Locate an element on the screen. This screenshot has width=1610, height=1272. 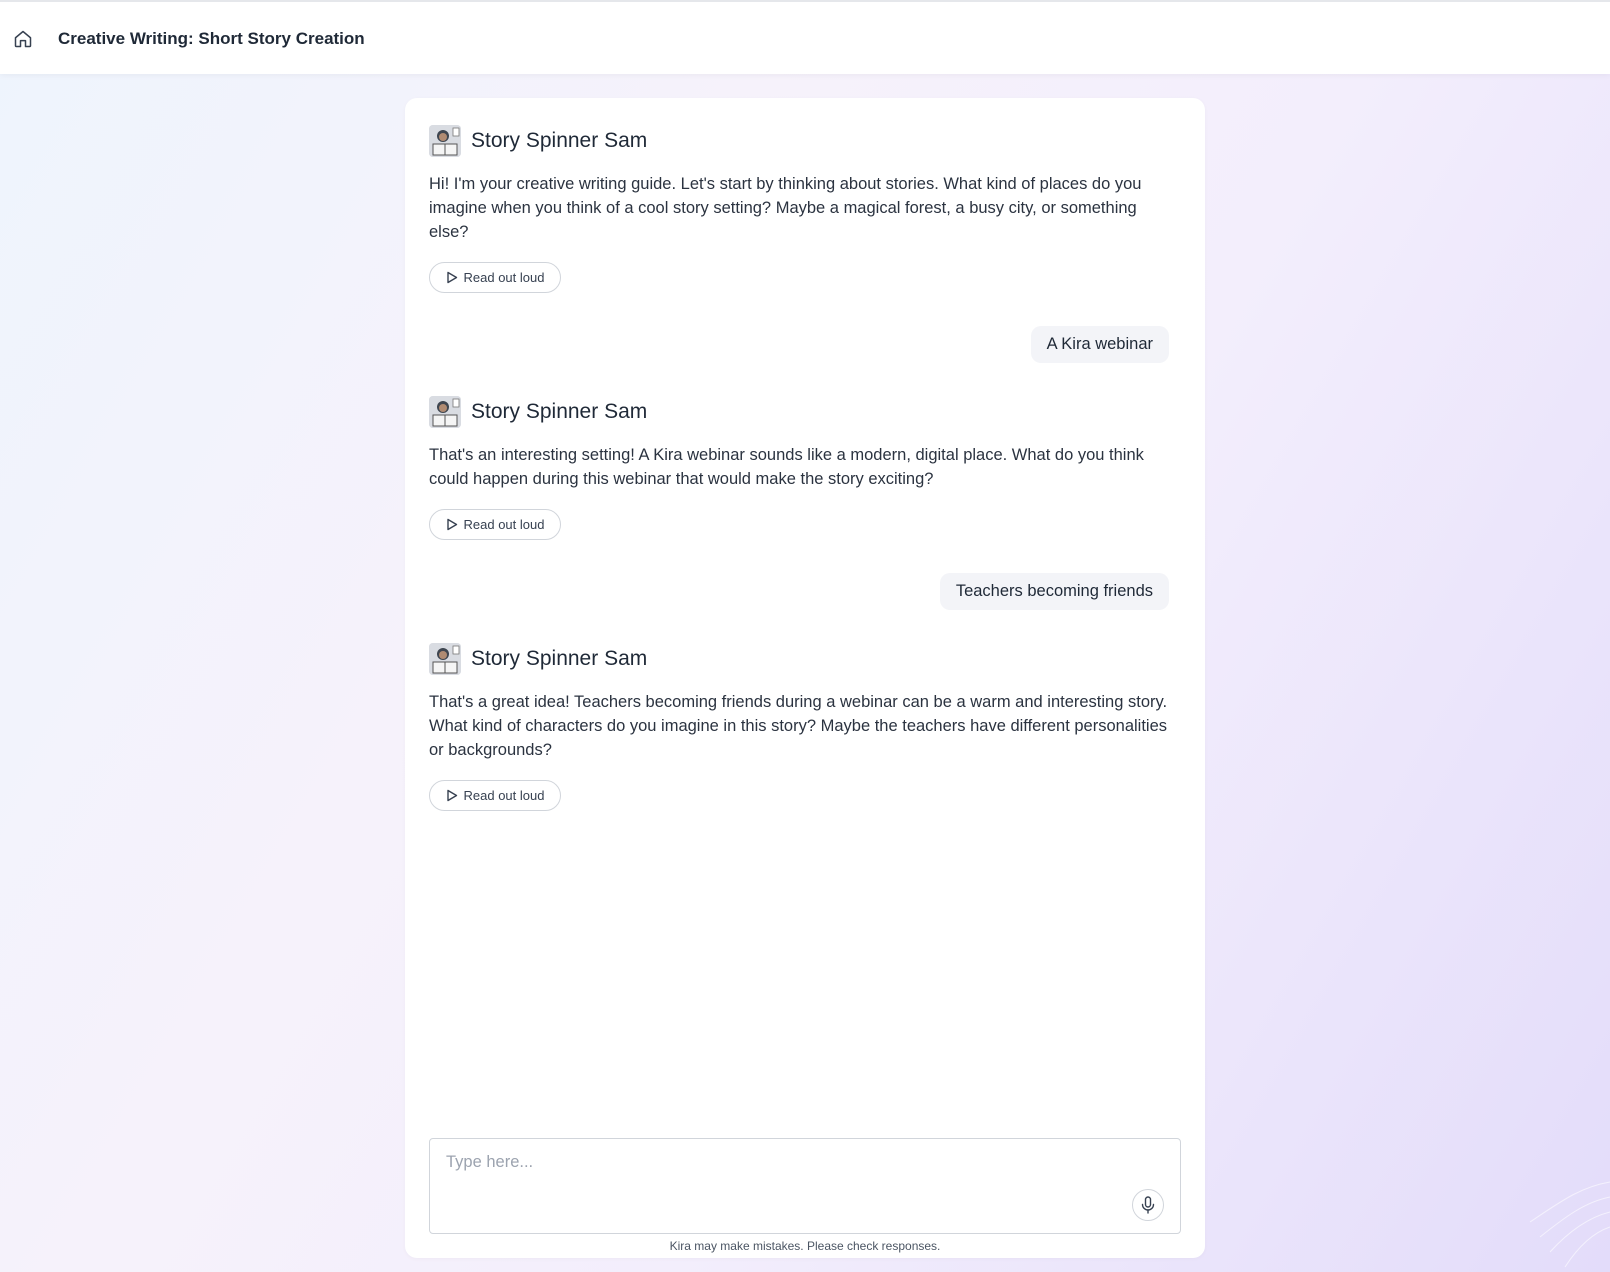
user-message-bubble: Teachers becoming friends is located at coordinates (1054, 591).